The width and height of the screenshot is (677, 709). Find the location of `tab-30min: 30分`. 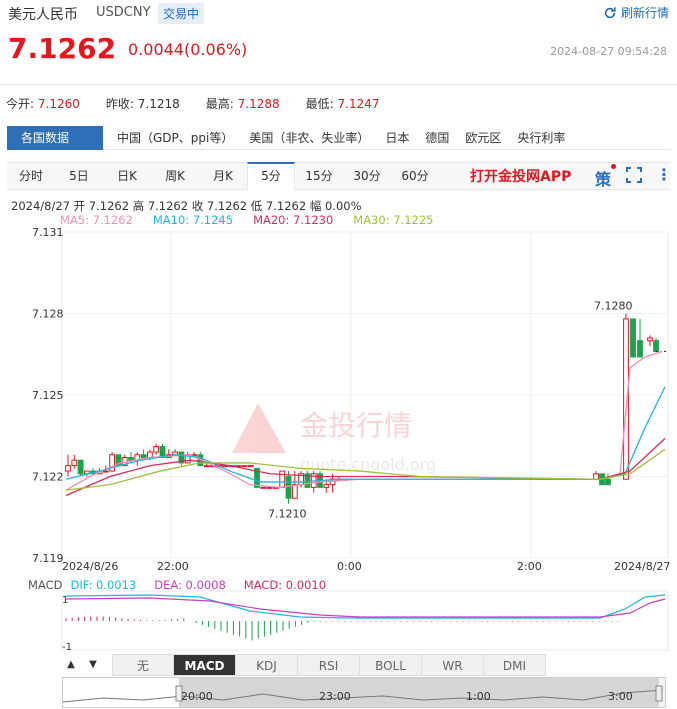

tab-30min: 30分 is located at coordinates (367, 176).